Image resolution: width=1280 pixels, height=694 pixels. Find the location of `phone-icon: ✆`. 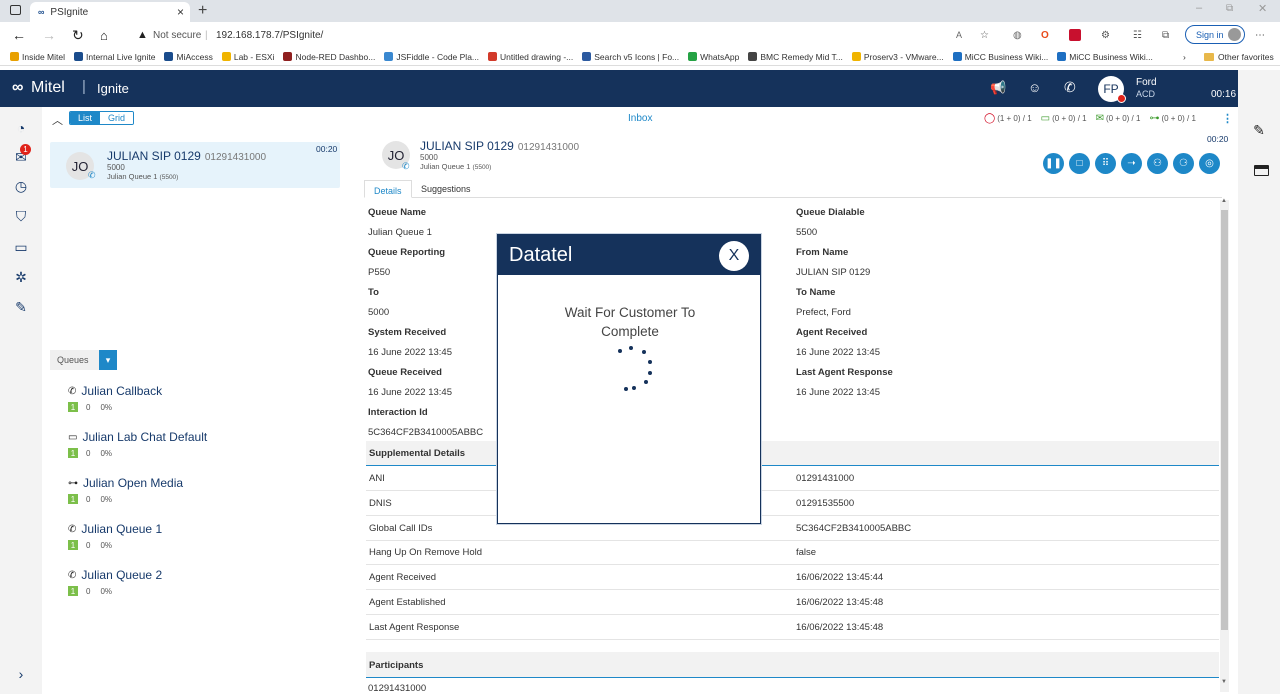

phone-icon: ✆ is located at coordinates (1070, 87).